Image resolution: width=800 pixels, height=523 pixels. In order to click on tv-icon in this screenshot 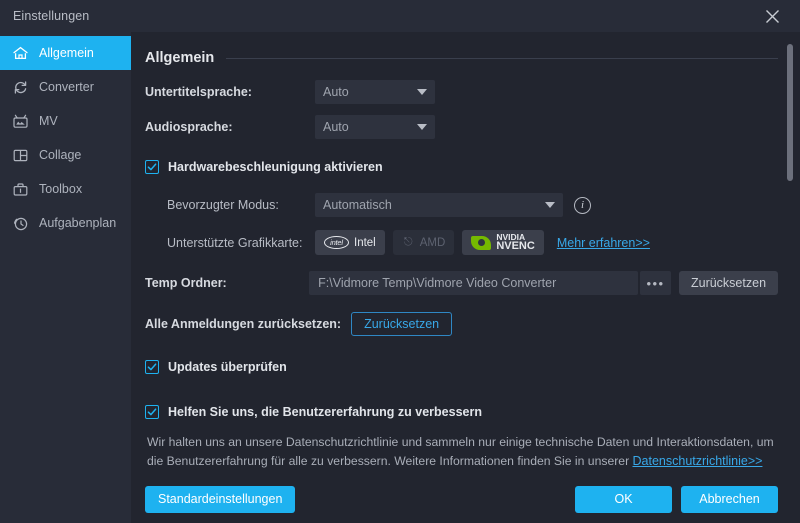, I will do `click(20, 121)`.